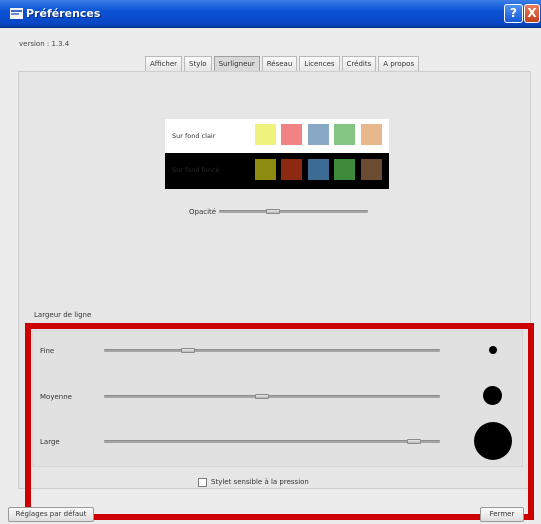 This screenshot has width=541, height=524. What do you see at coordinates (203, 212) in the screenshot?
I see `opacity-label: Opacité` at bounding box center [203, 212].